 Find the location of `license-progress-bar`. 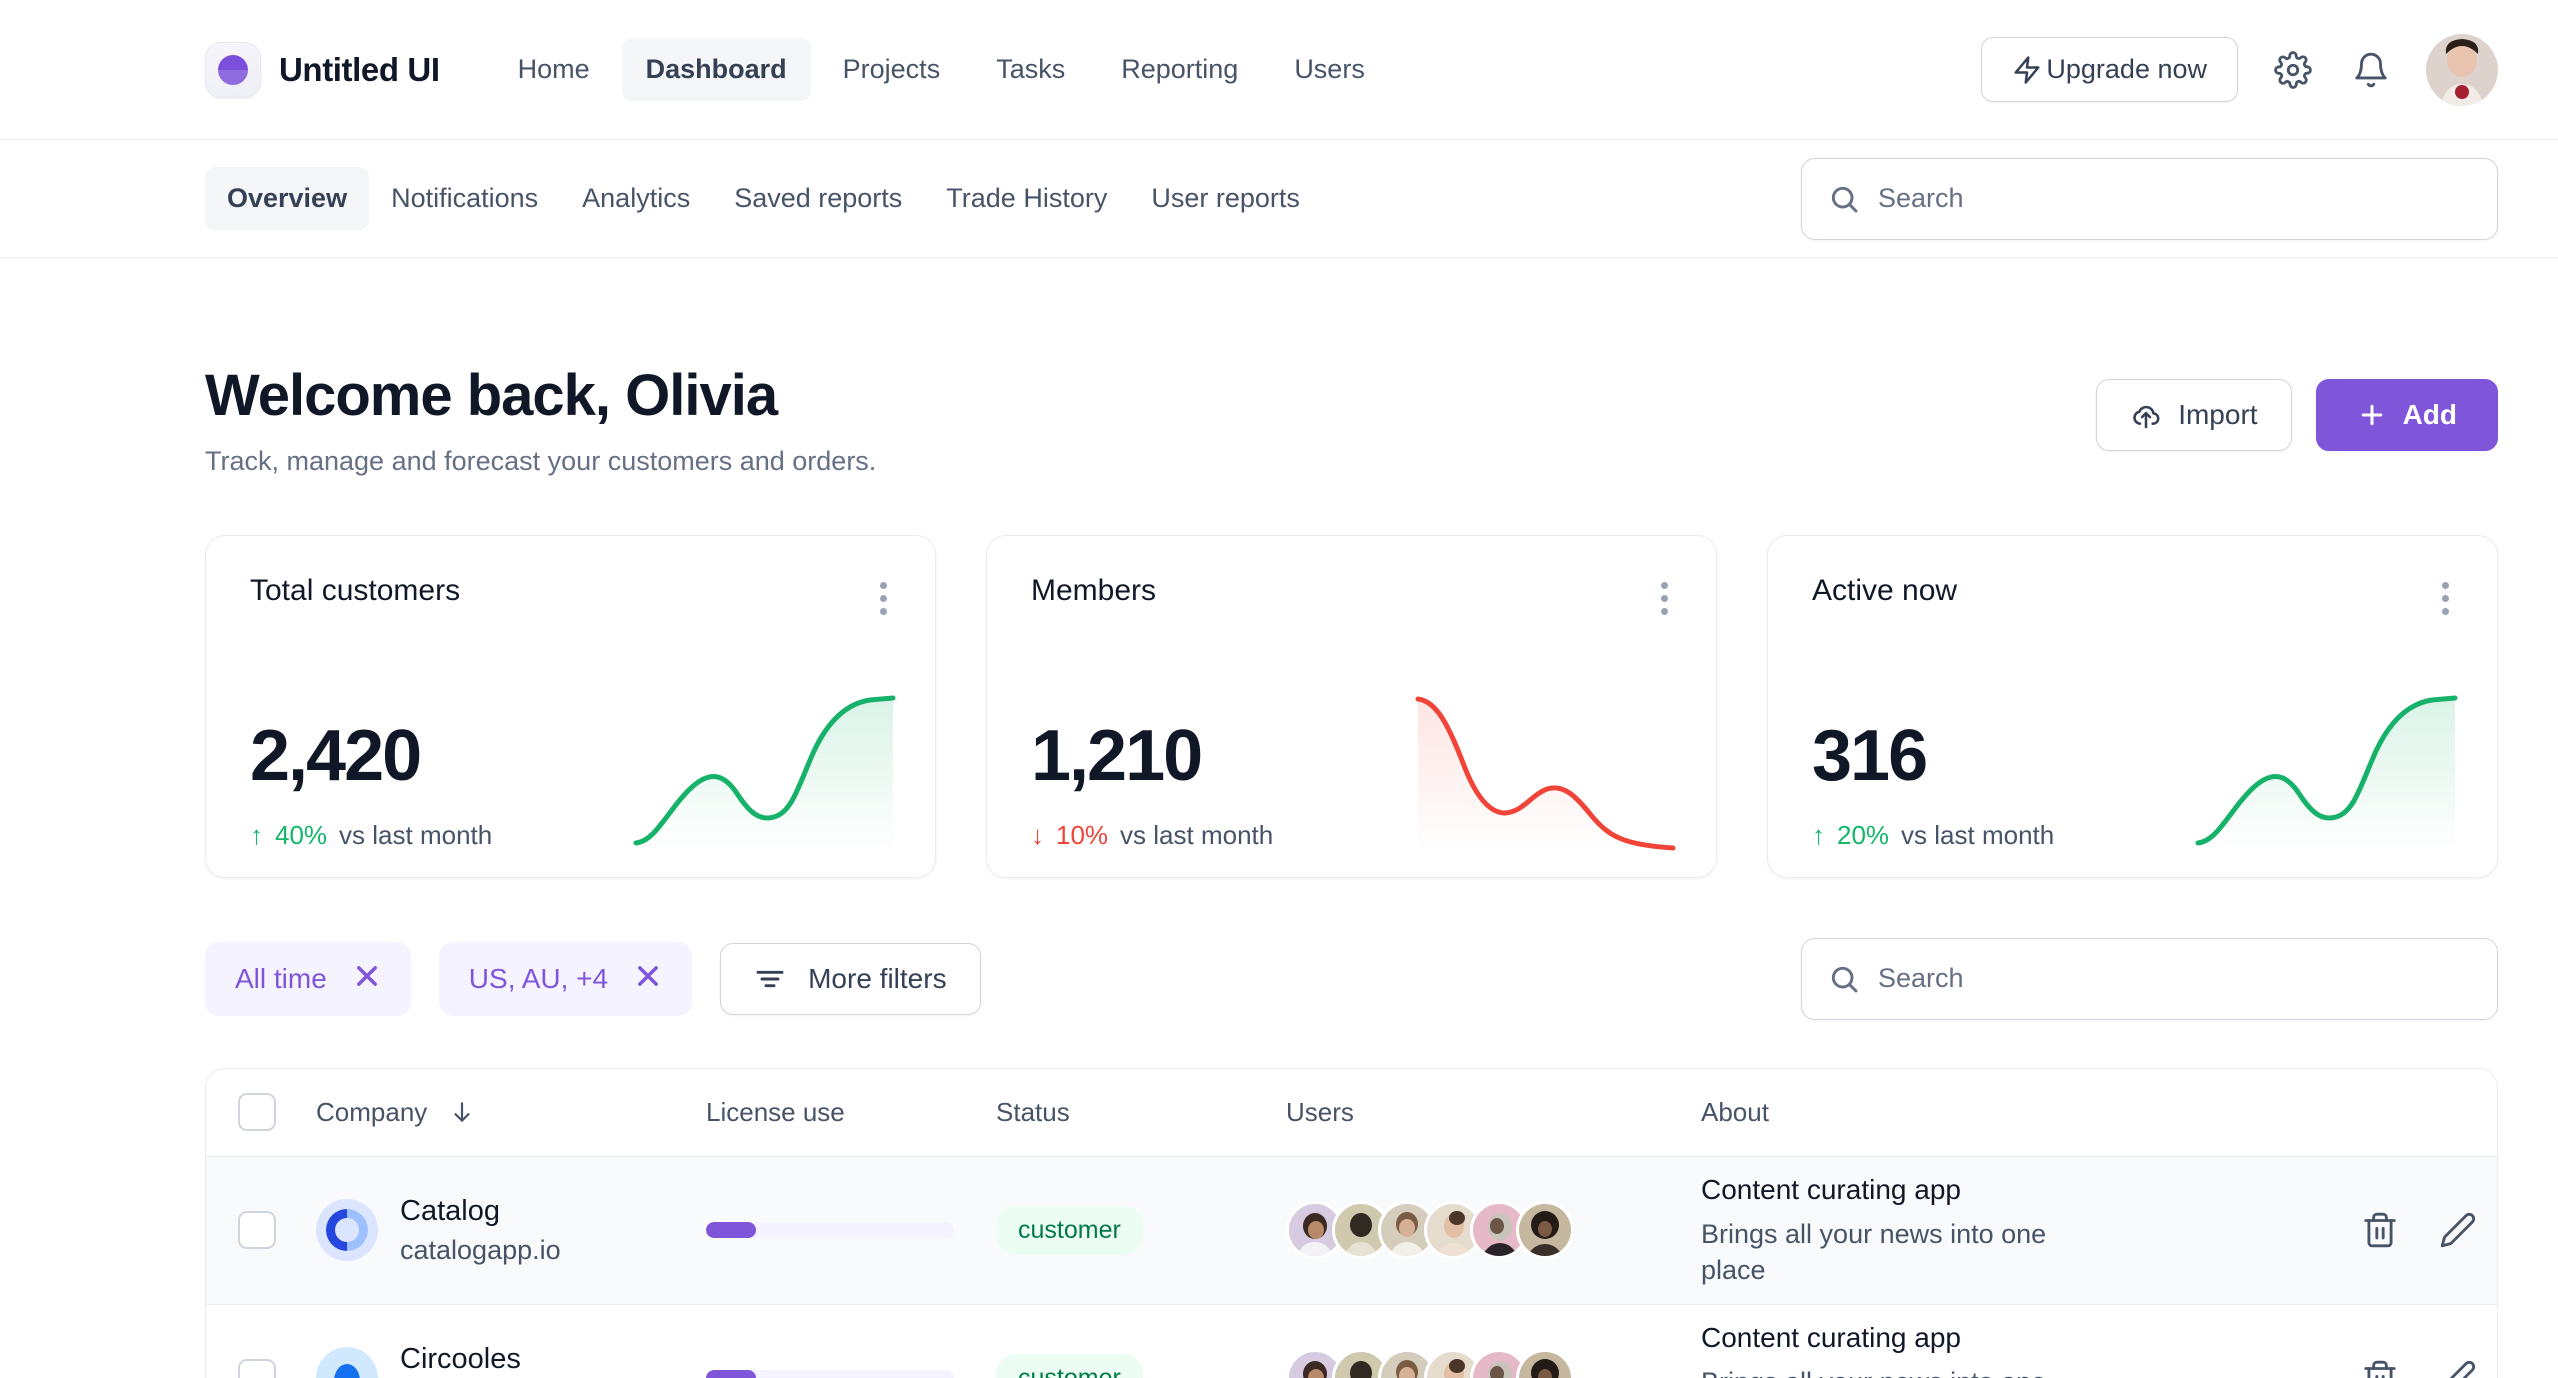

license-progress-bar is located at coordinates (830, 1374).